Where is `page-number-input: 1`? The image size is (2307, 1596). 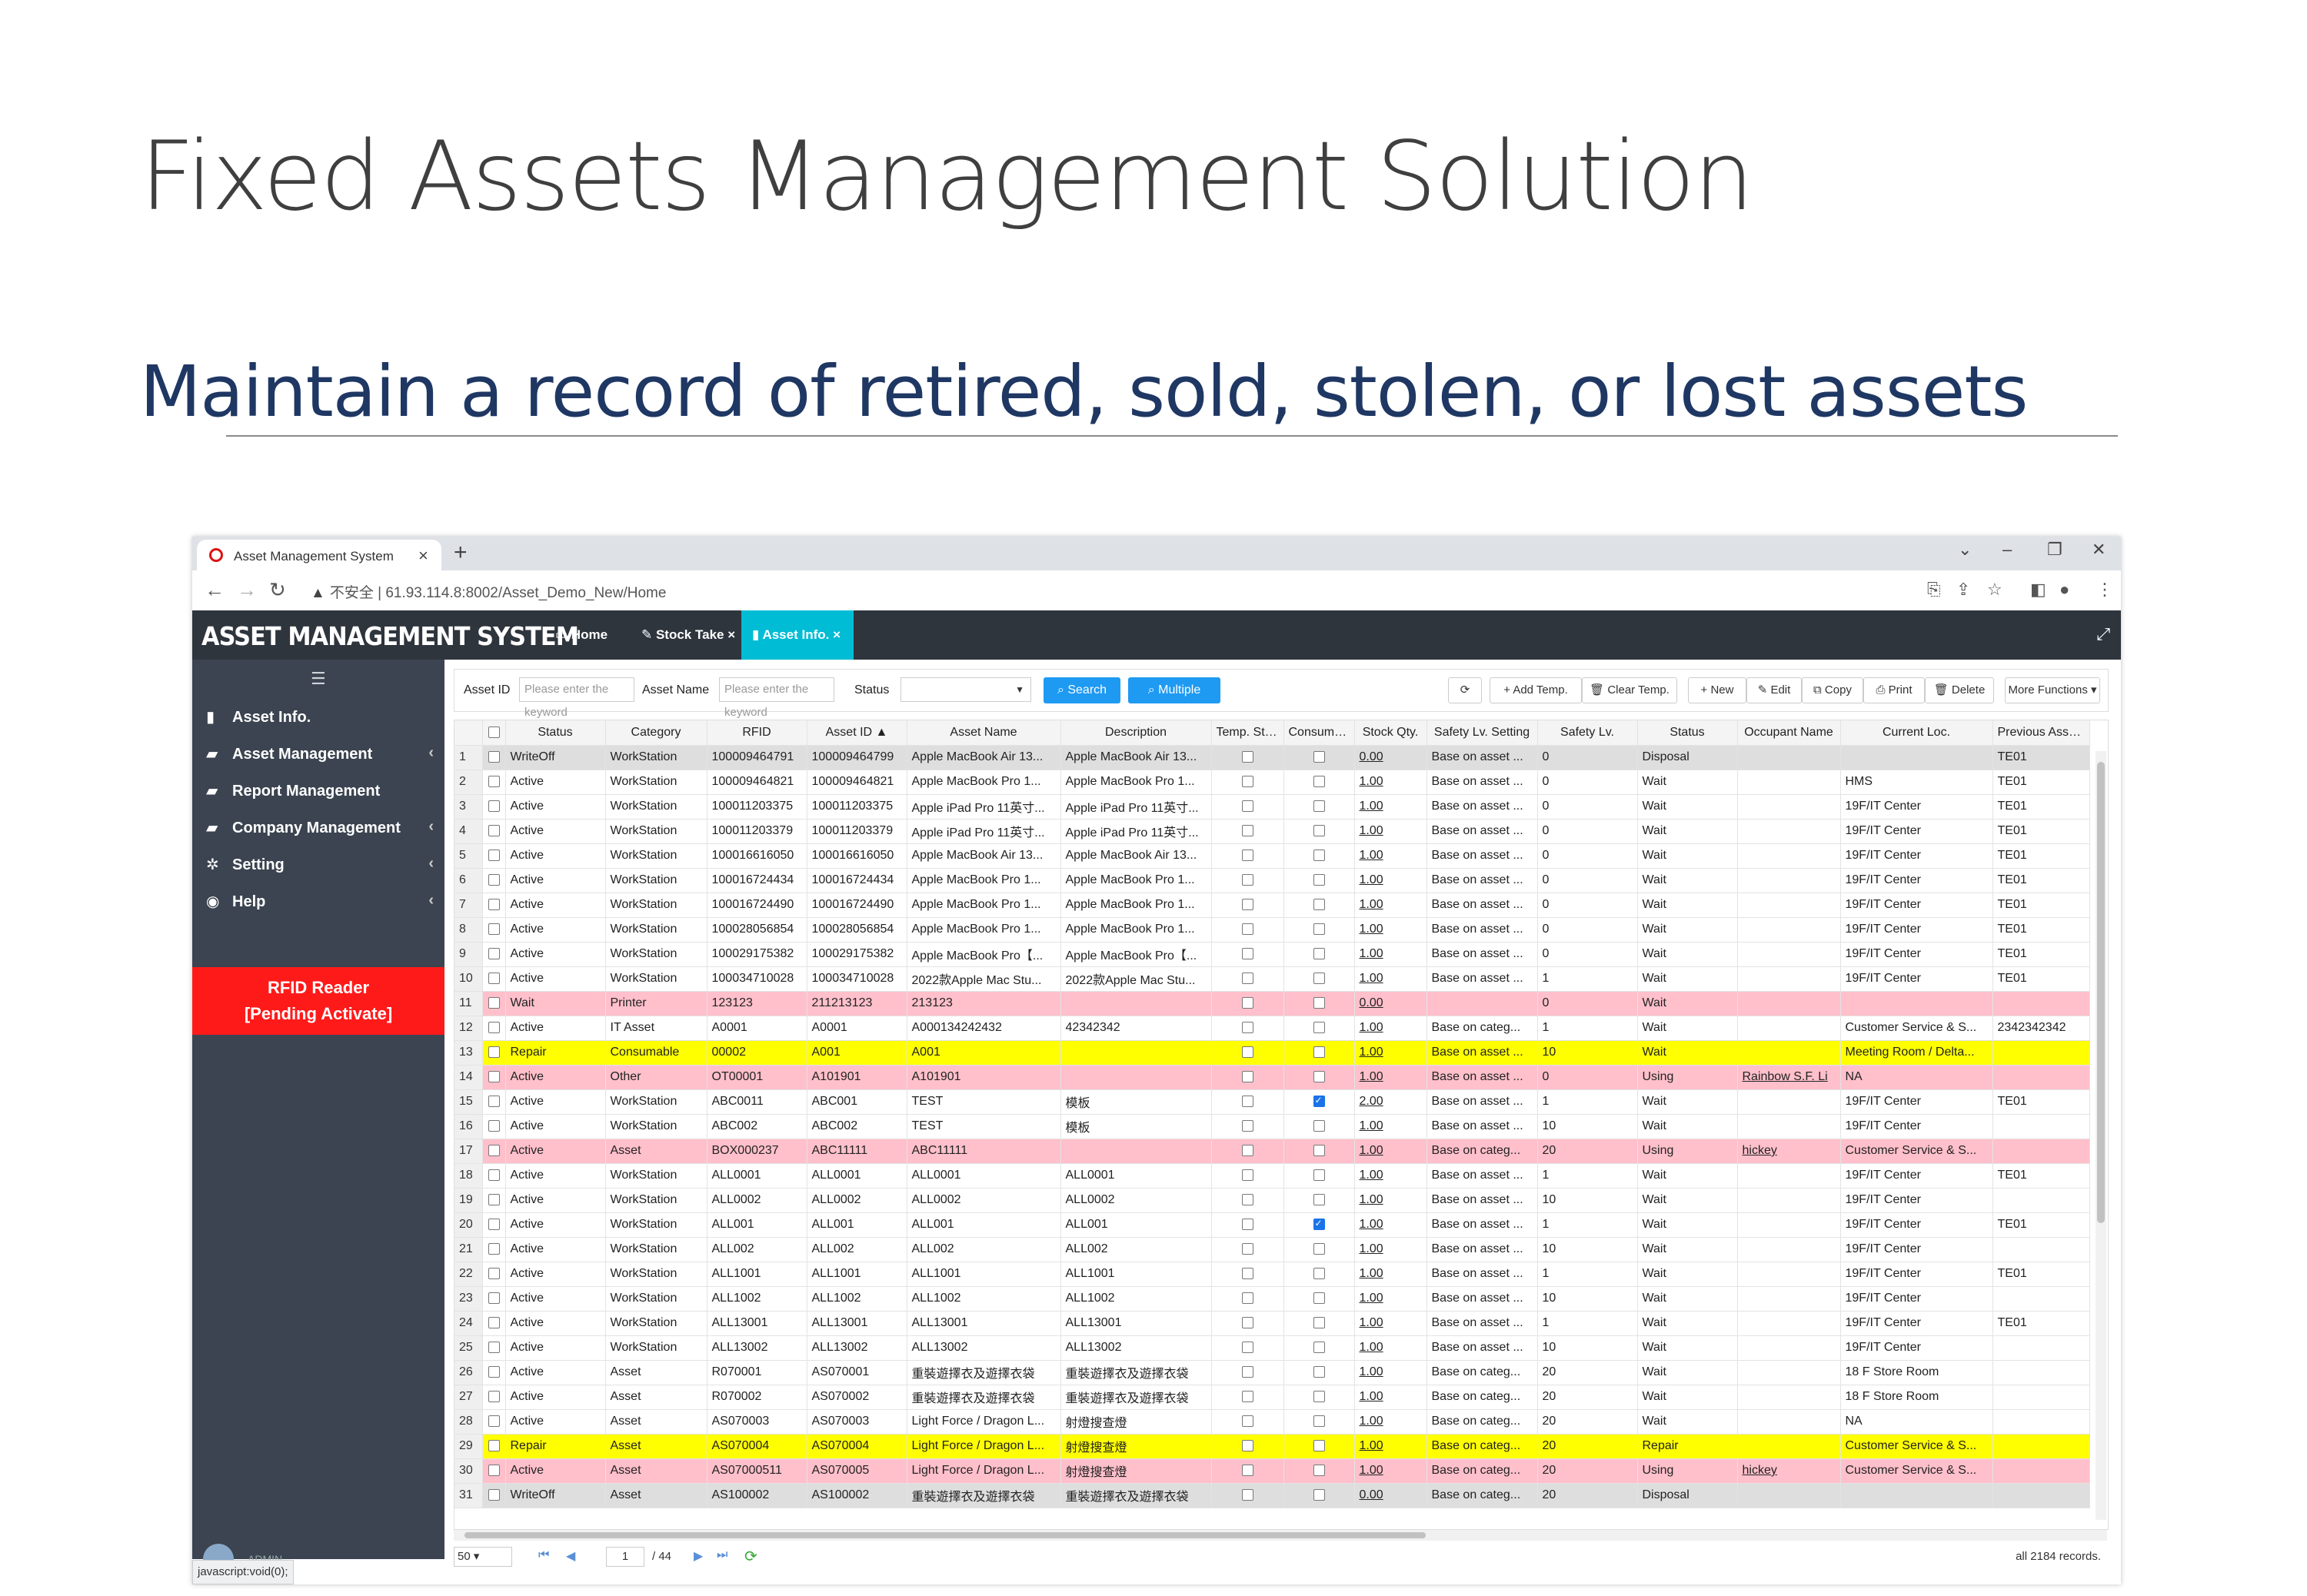 page-number-input: 1 is located at coordinates (625, 1557).